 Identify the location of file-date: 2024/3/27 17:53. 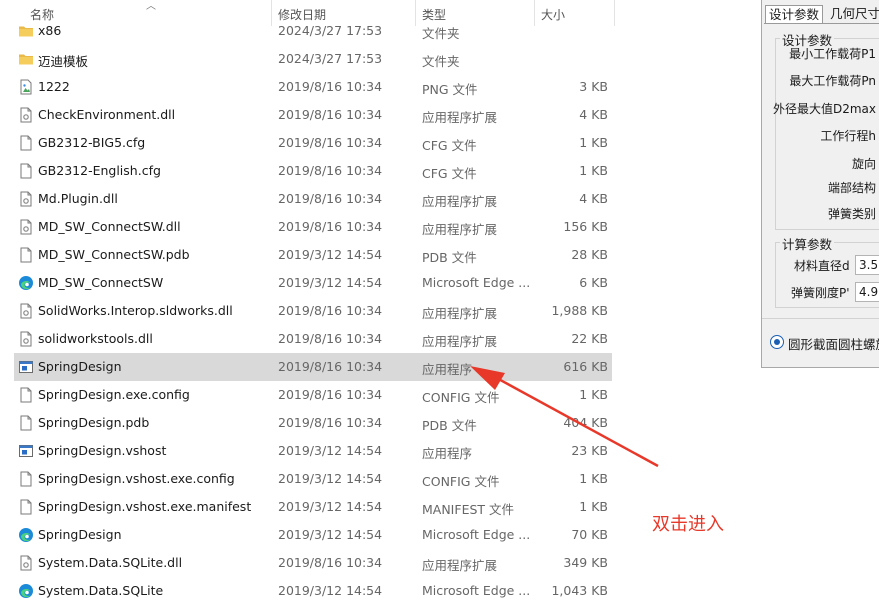
(330, 58).